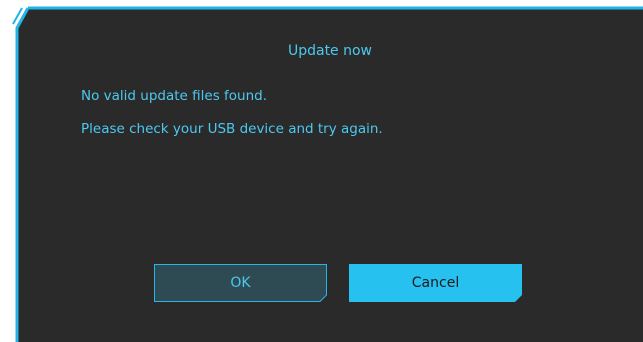 This screenshot has width=643, height=342. What do you see at coordinates (330, 51) in the screenshot?
I see `dialog-title: Update now` at bounding box center [330, 51].